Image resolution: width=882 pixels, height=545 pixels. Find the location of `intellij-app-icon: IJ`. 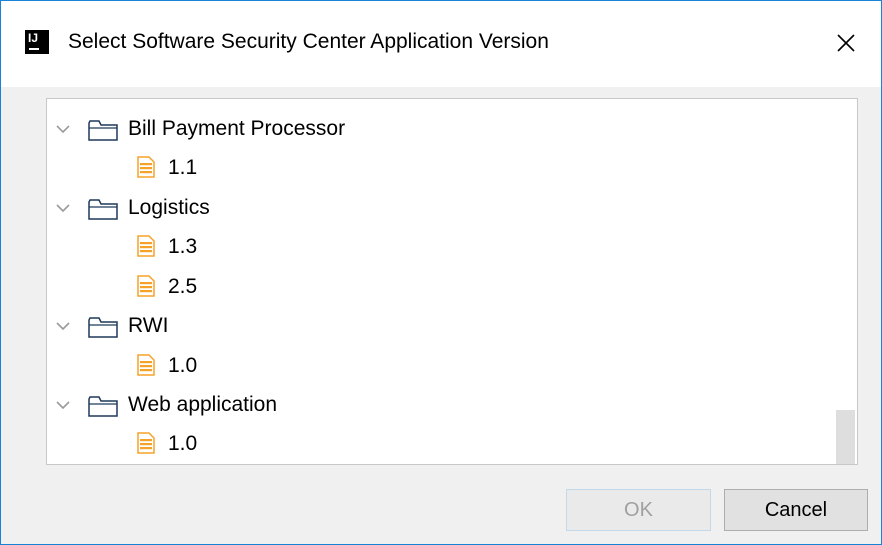

intellij-app-icon: IJ is located at coordinates (37, 42).